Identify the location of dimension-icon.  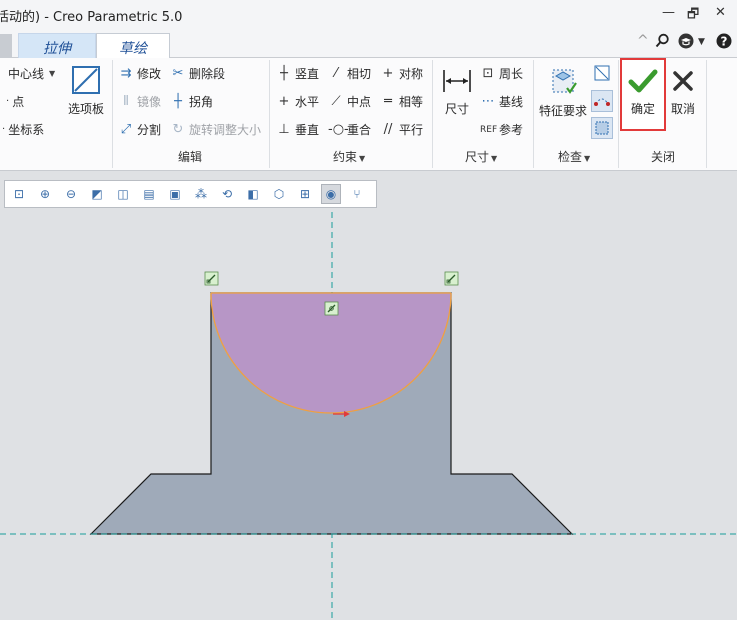
(457, 81).